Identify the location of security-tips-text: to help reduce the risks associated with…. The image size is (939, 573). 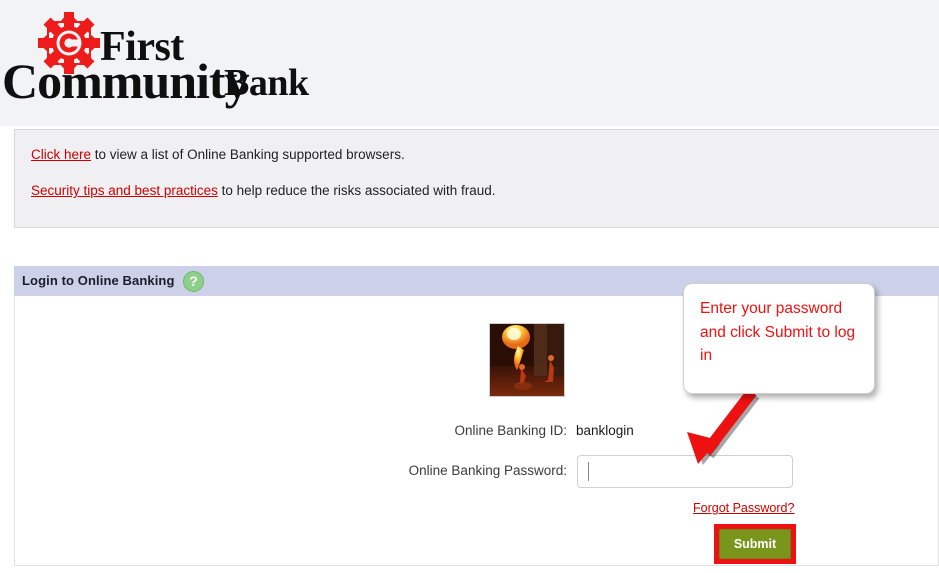
(356, 190).